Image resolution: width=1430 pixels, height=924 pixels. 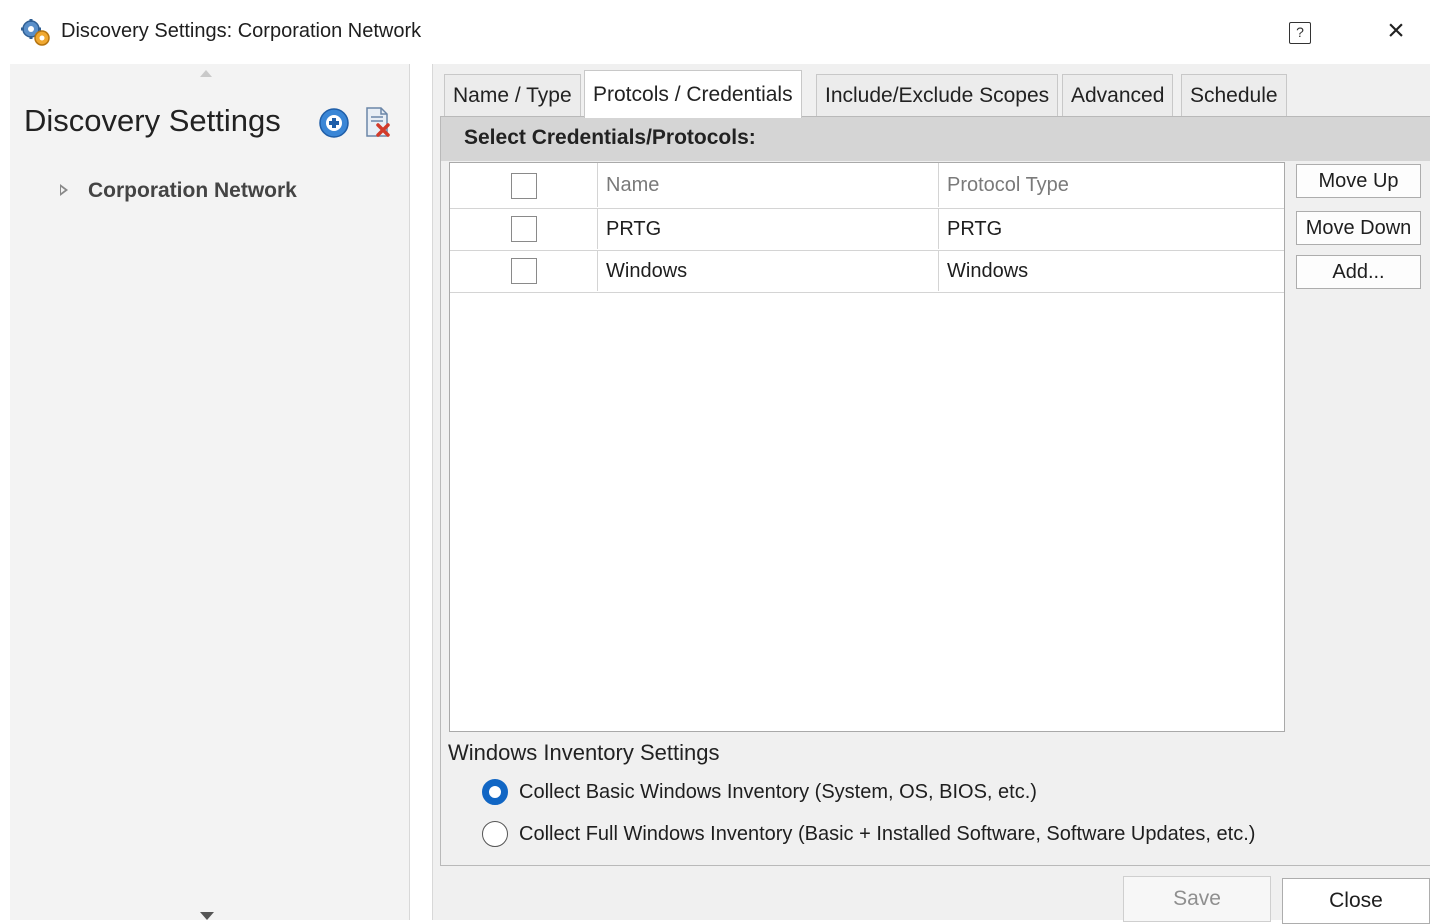 I want to click on name-cell: PRTG, so click(x=768, y=228).